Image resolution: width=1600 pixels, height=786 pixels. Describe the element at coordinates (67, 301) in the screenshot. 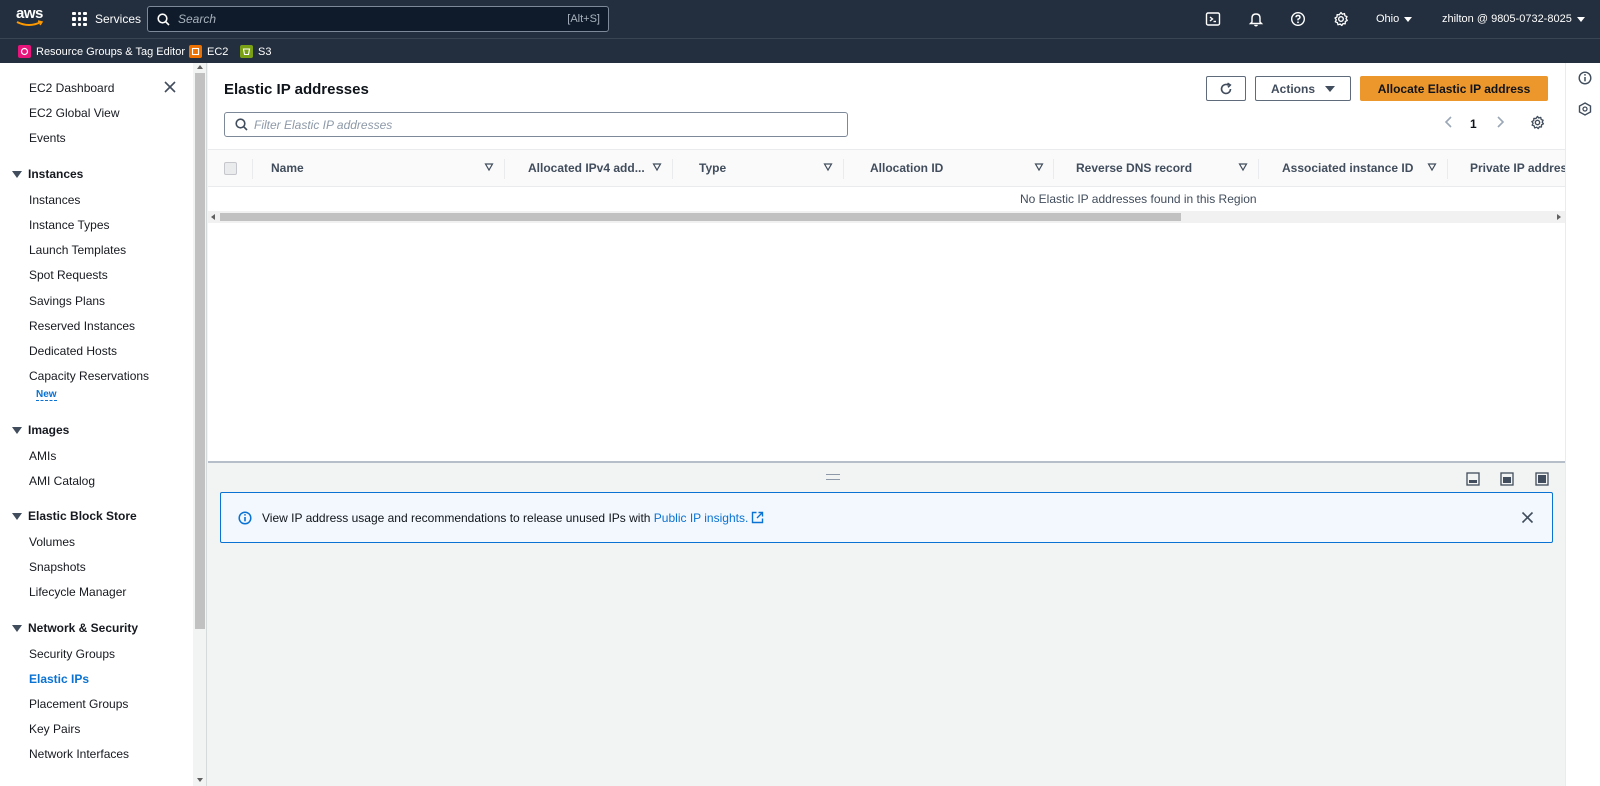

I see `sidebar-item-savings-plans: Savings Plans` at that location.